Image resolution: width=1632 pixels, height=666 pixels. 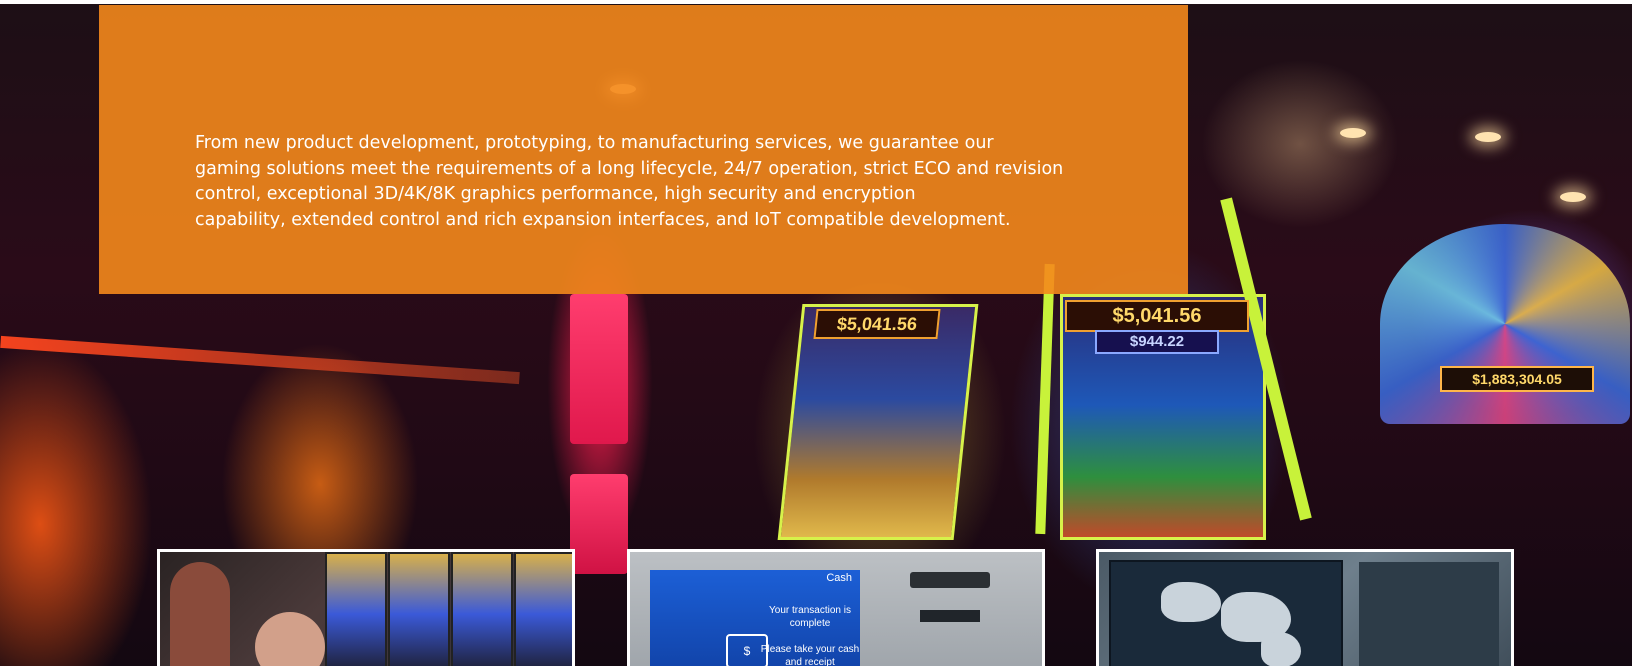 What do you see at coordinates (950, 616) in the screenshot?
I see `receipt-slot` at bounding box center [950, 616].